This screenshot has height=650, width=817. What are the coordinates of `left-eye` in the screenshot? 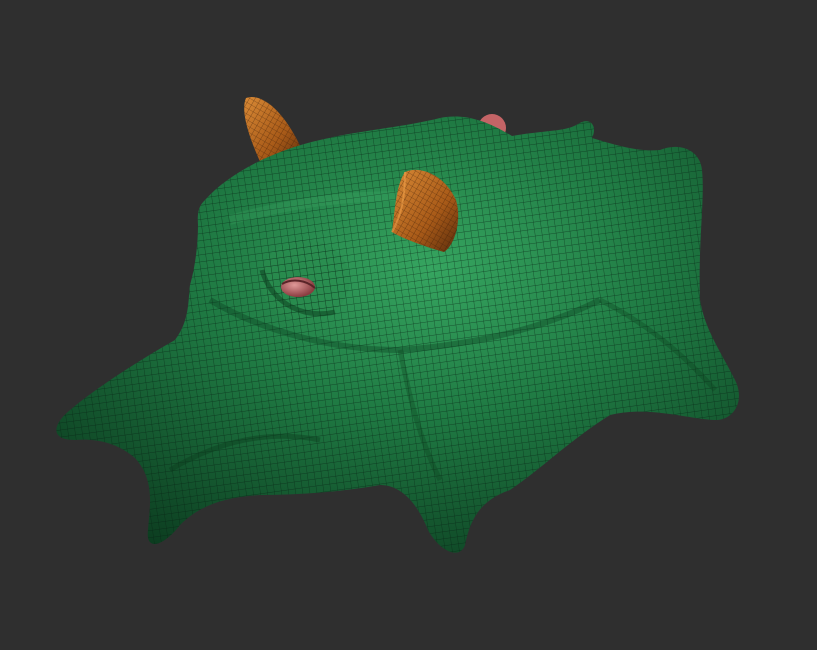 It's located at (298, 287).